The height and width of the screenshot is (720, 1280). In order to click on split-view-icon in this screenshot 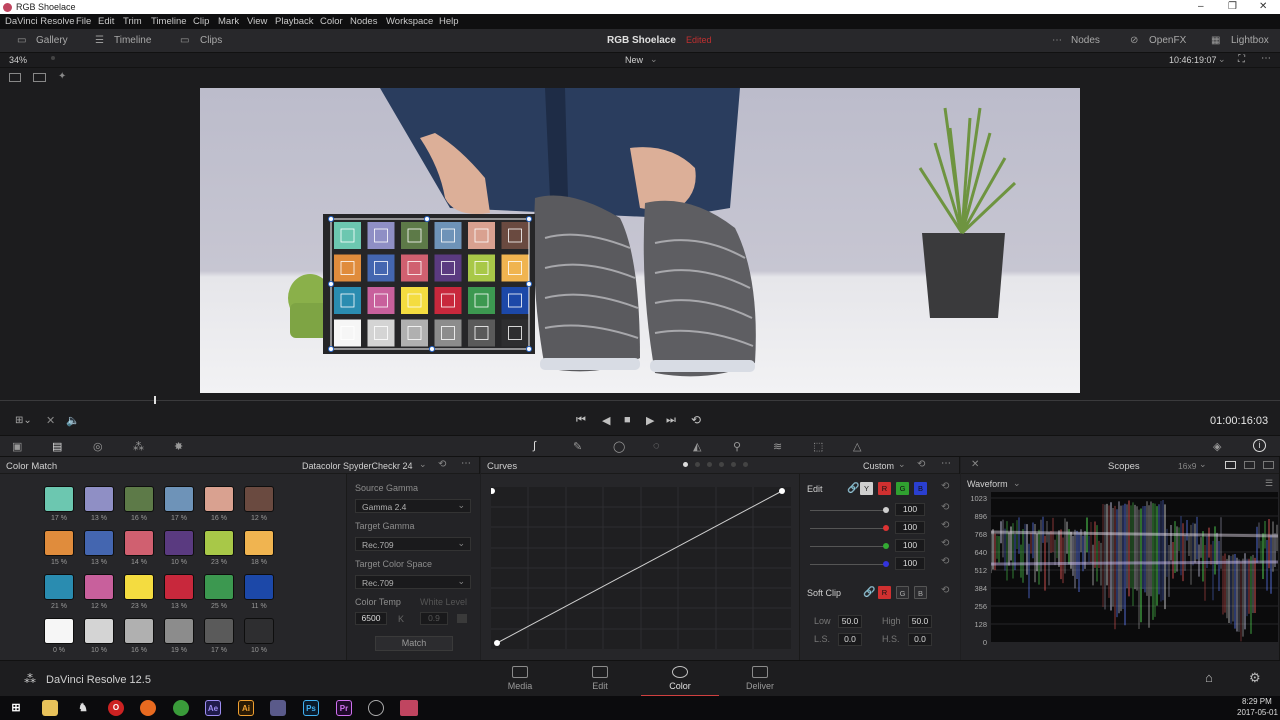, I will do `click(39, 77)`.